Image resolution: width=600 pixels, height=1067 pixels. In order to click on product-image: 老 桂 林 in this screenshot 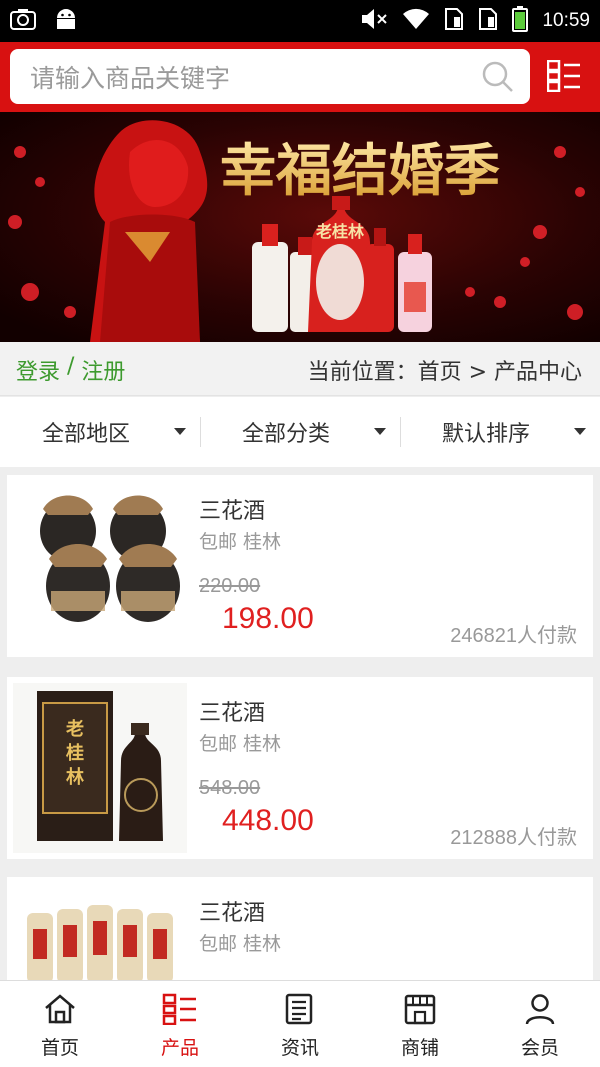, I will do `click(100, 768)`.